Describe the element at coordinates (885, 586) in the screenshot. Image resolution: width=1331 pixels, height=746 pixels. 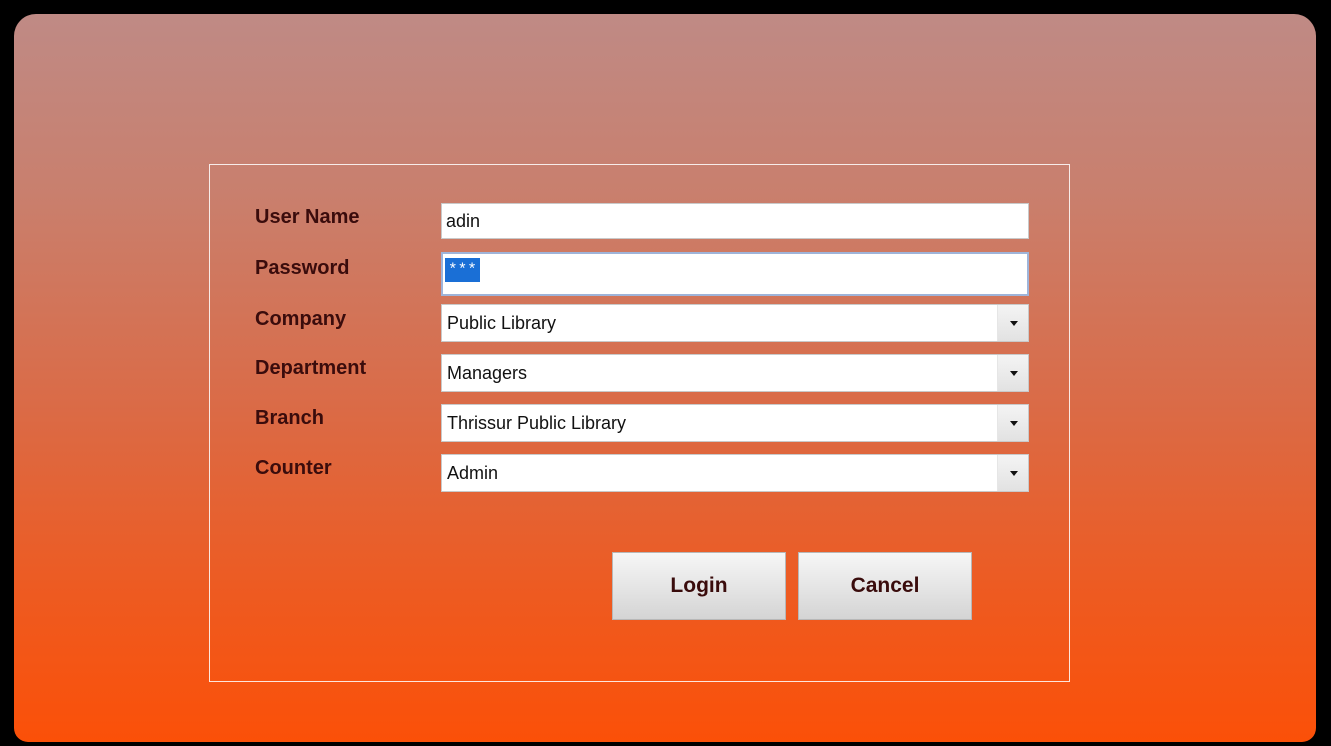
I see `cancel-button: Cancel` at that location.